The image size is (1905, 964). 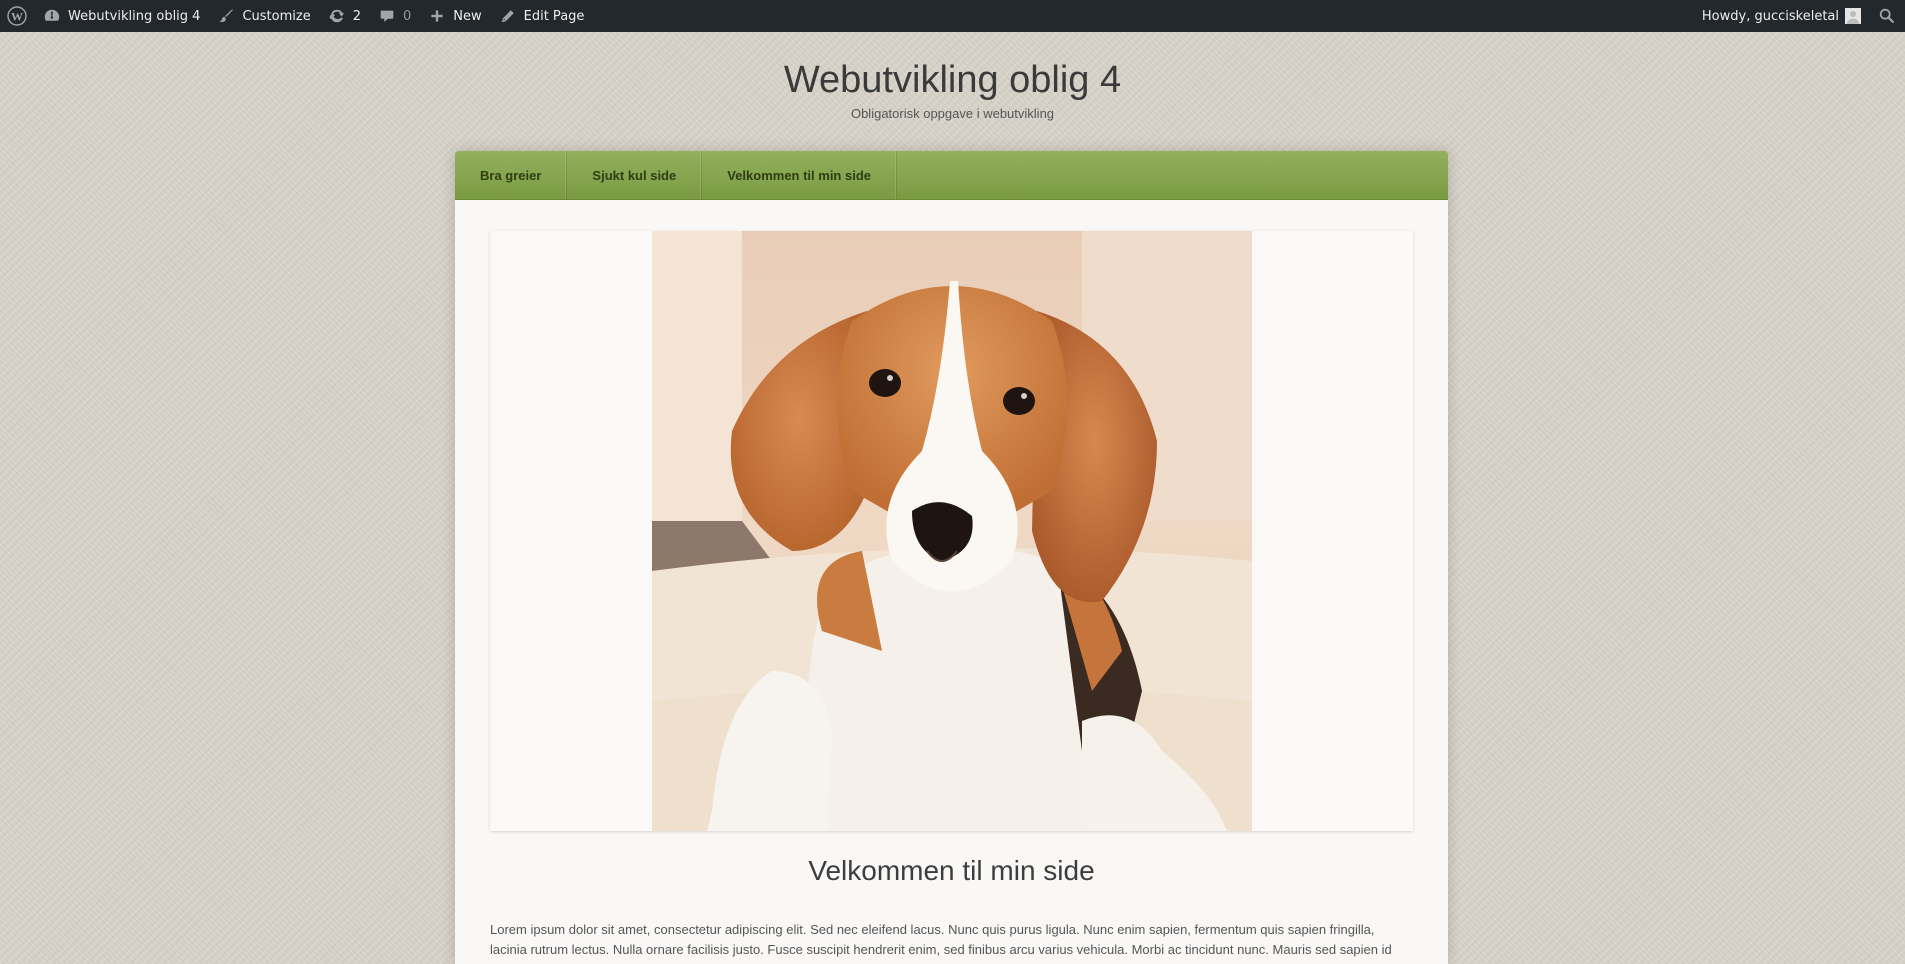 I want to click on wp-logo-menu: W, so click(x=17, y=16).